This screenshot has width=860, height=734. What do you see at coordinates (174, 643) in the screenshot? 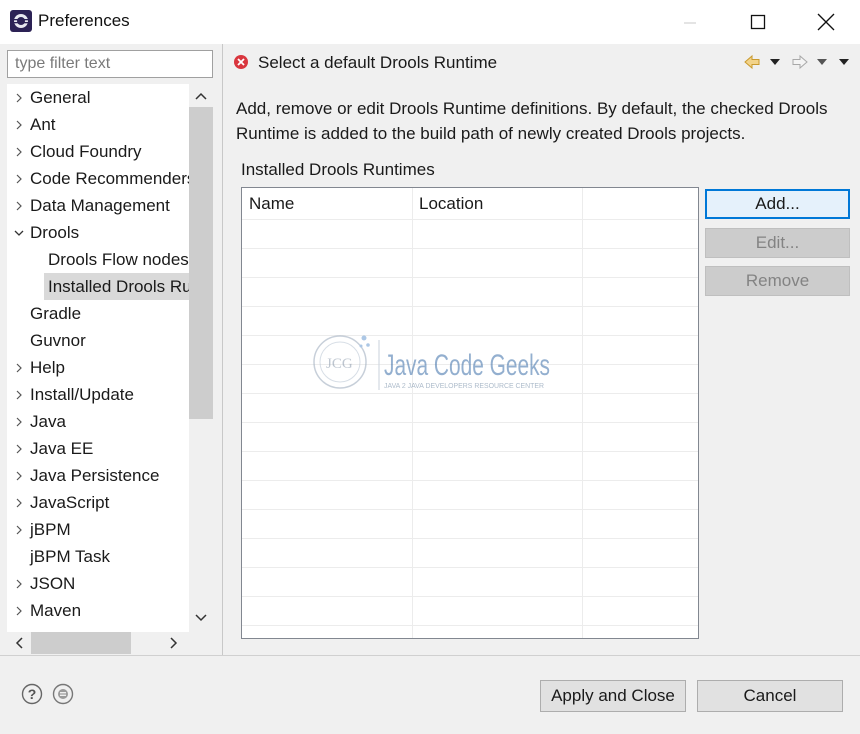
I see `scroll-right-icon` at bounding box center [174, 643].